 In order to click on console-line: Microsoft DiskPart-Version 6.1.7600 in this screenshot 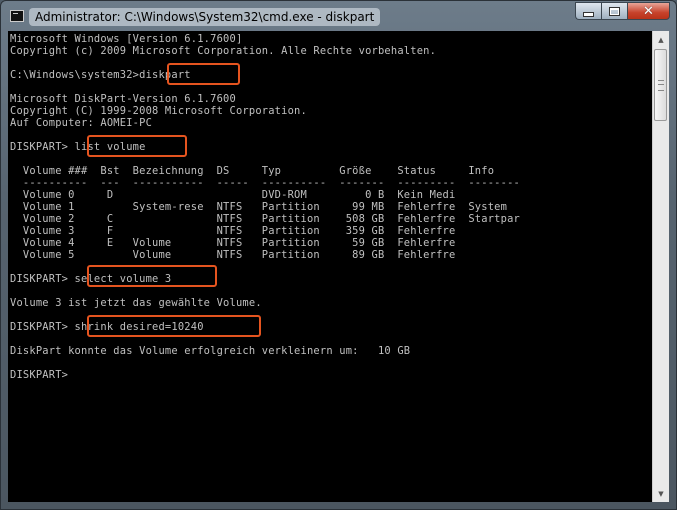, I will do `click(123, 99)`.